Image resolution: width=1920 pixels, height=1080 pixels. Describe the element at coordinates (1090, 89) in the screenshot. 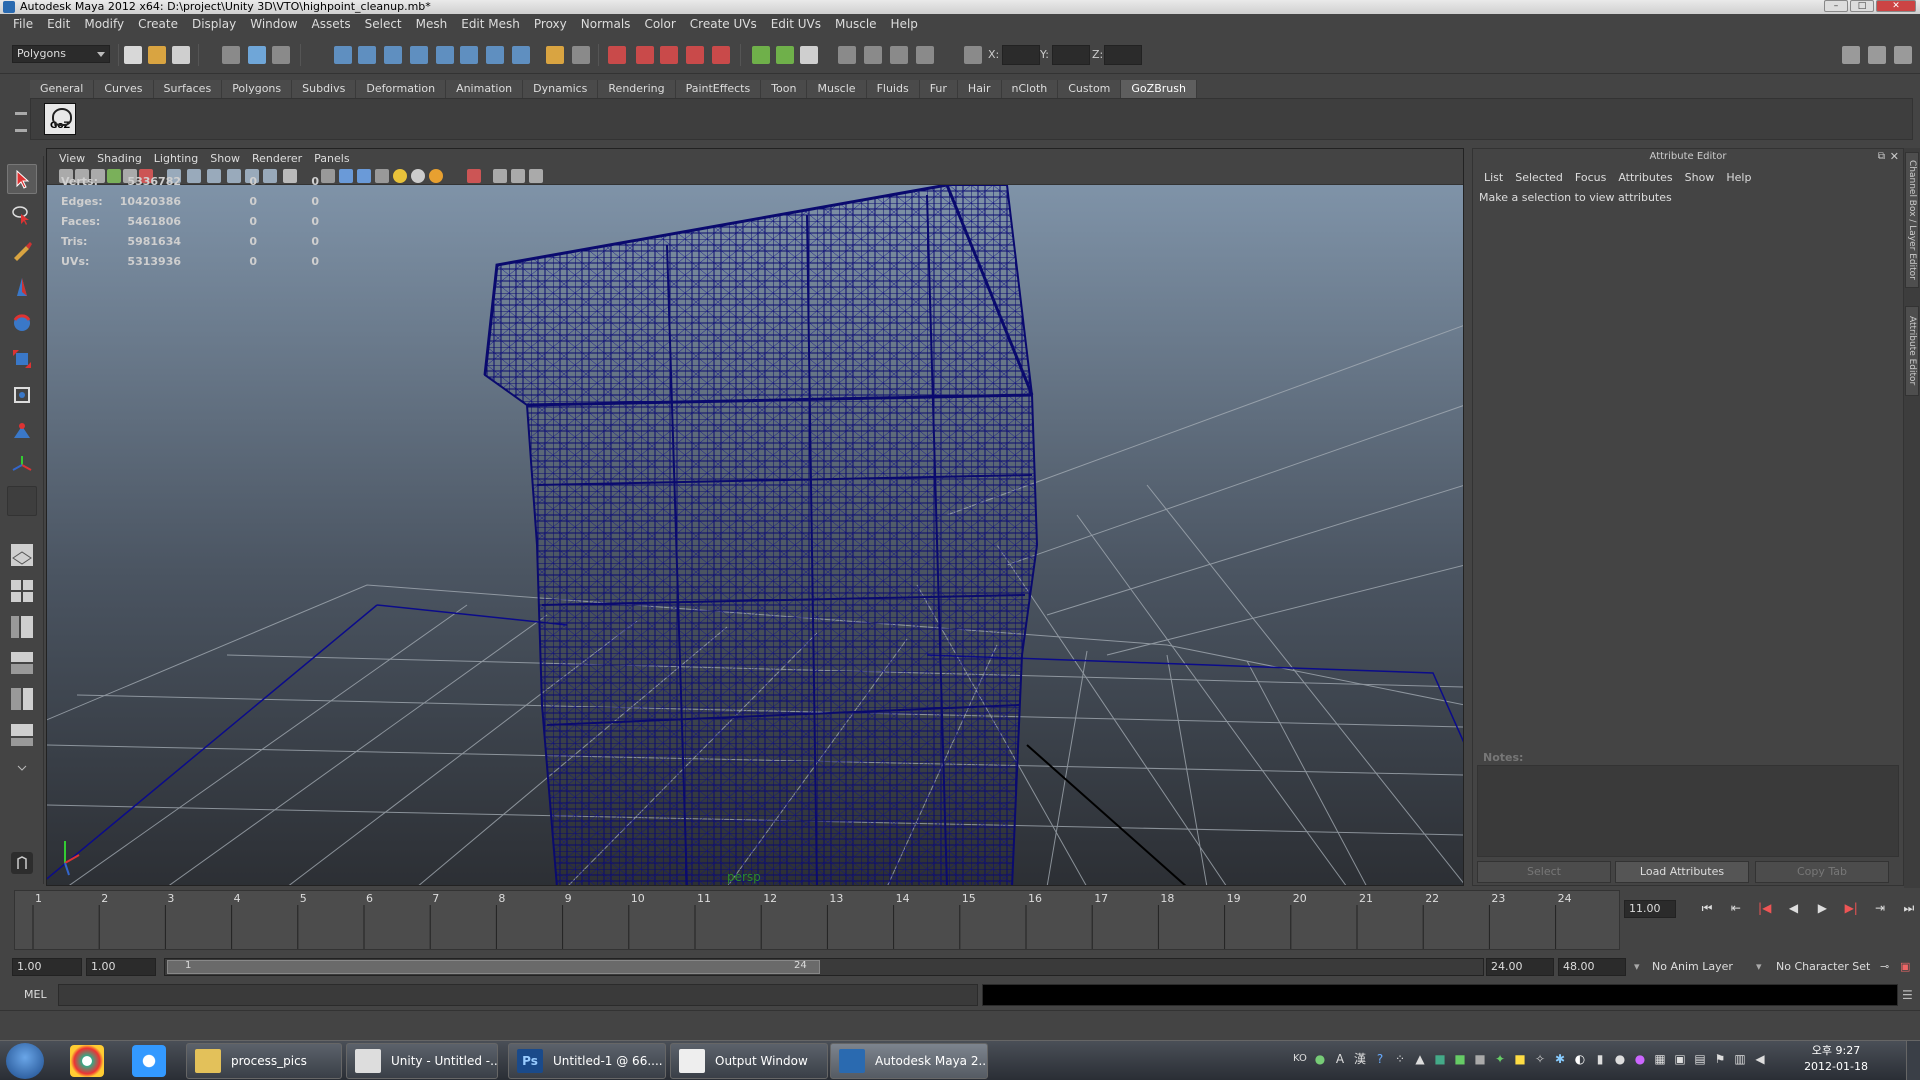

I see `shelf-tab-custom: Custom` at that location.